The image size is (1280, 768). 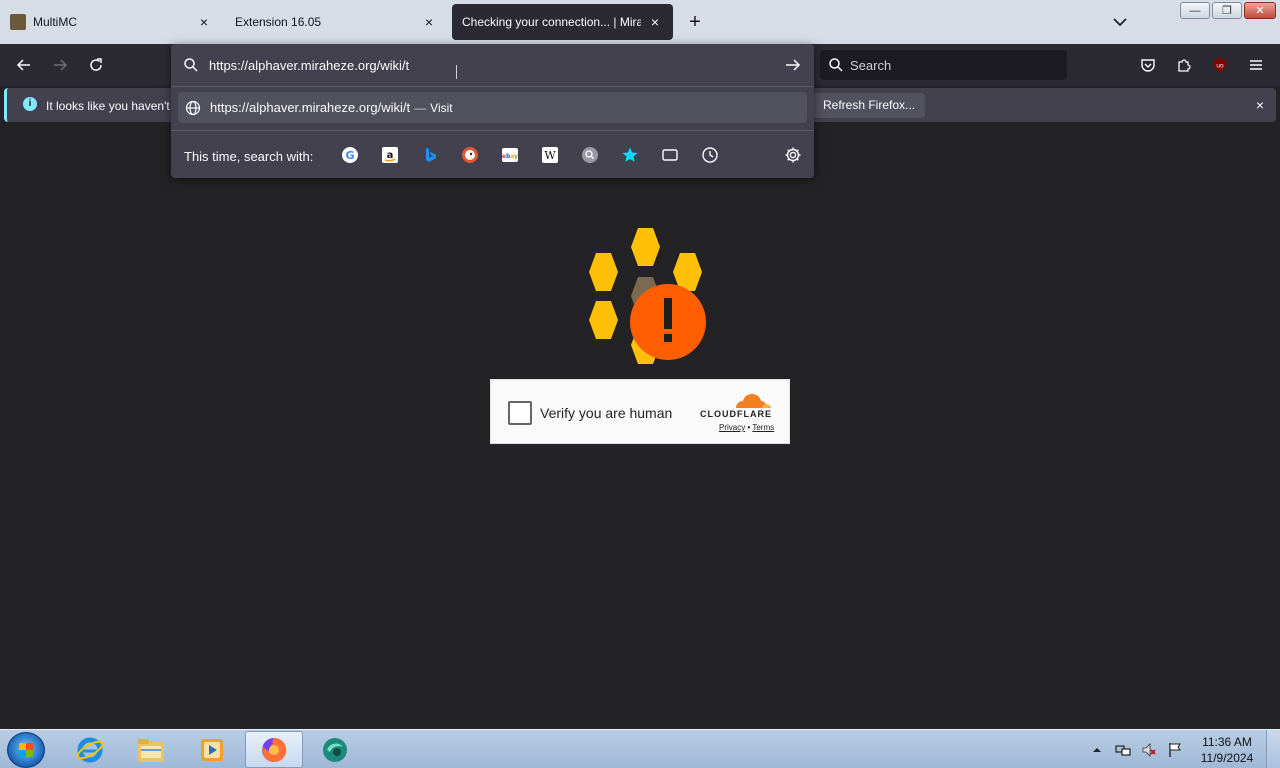 I want to click on network-icon, so click(x=1123, y=750).